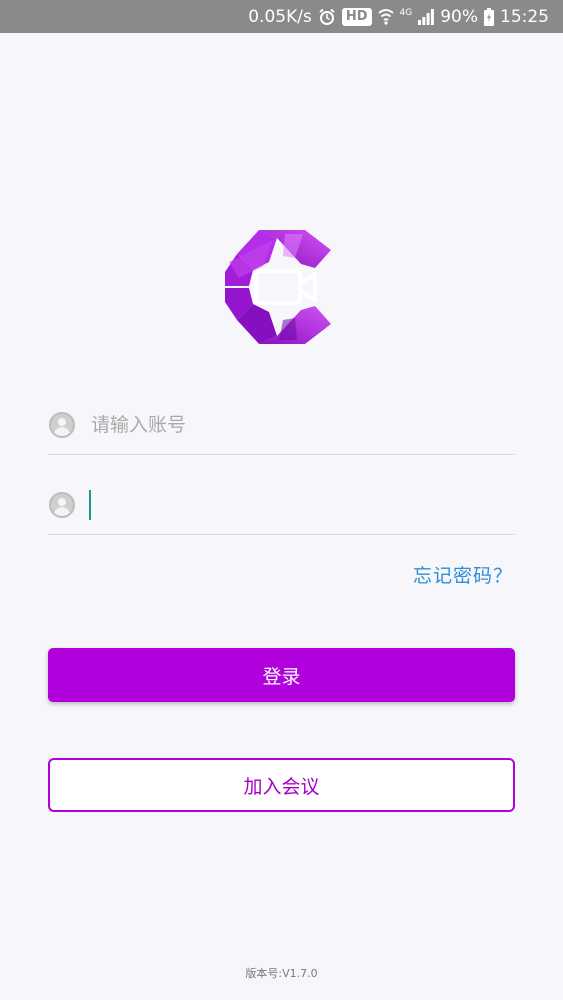 The width and height of the screenshot is (563, 1000). What do you see at coordinates (90, 504) in the screenshot?
I see `text-cursor` at bounding box center [90, 504].